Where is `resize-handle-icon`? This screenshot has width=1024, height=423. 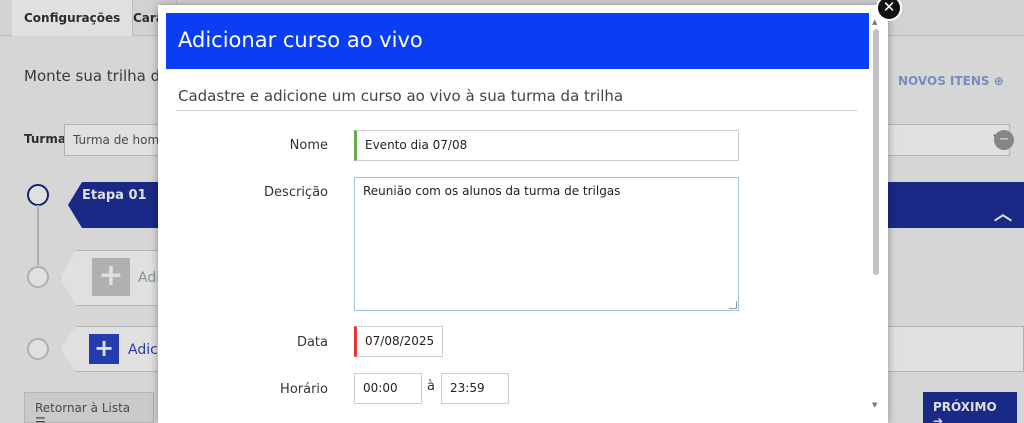
resize-handle-icon is located at coordinates (733, 305).